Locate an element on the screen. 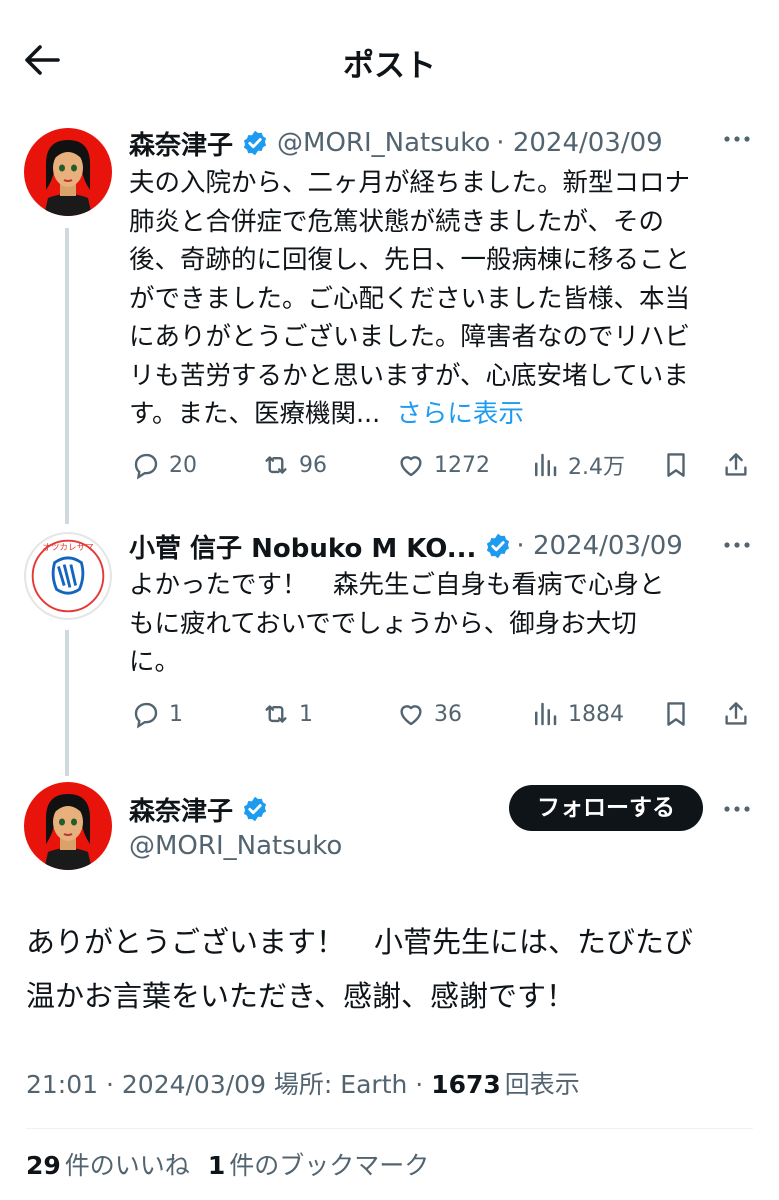 This screenshot has width=779, height=1200. retweet-count: 1 is located at coordinates (306, 714).